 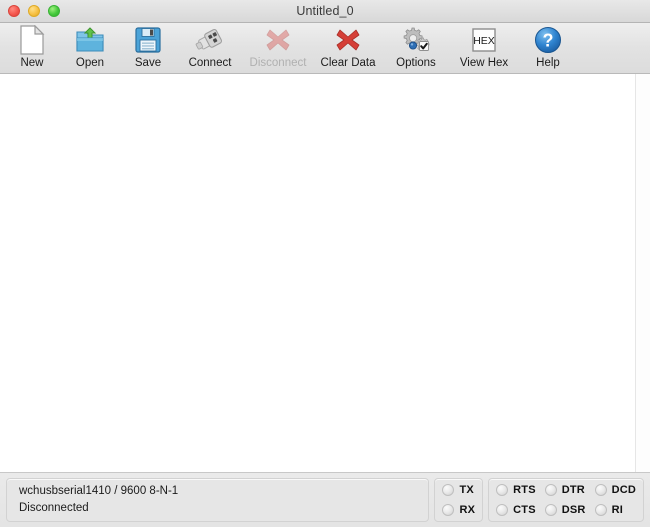 I want to click on toolbar-label-connect: Connect, so click(x=210, y=63).